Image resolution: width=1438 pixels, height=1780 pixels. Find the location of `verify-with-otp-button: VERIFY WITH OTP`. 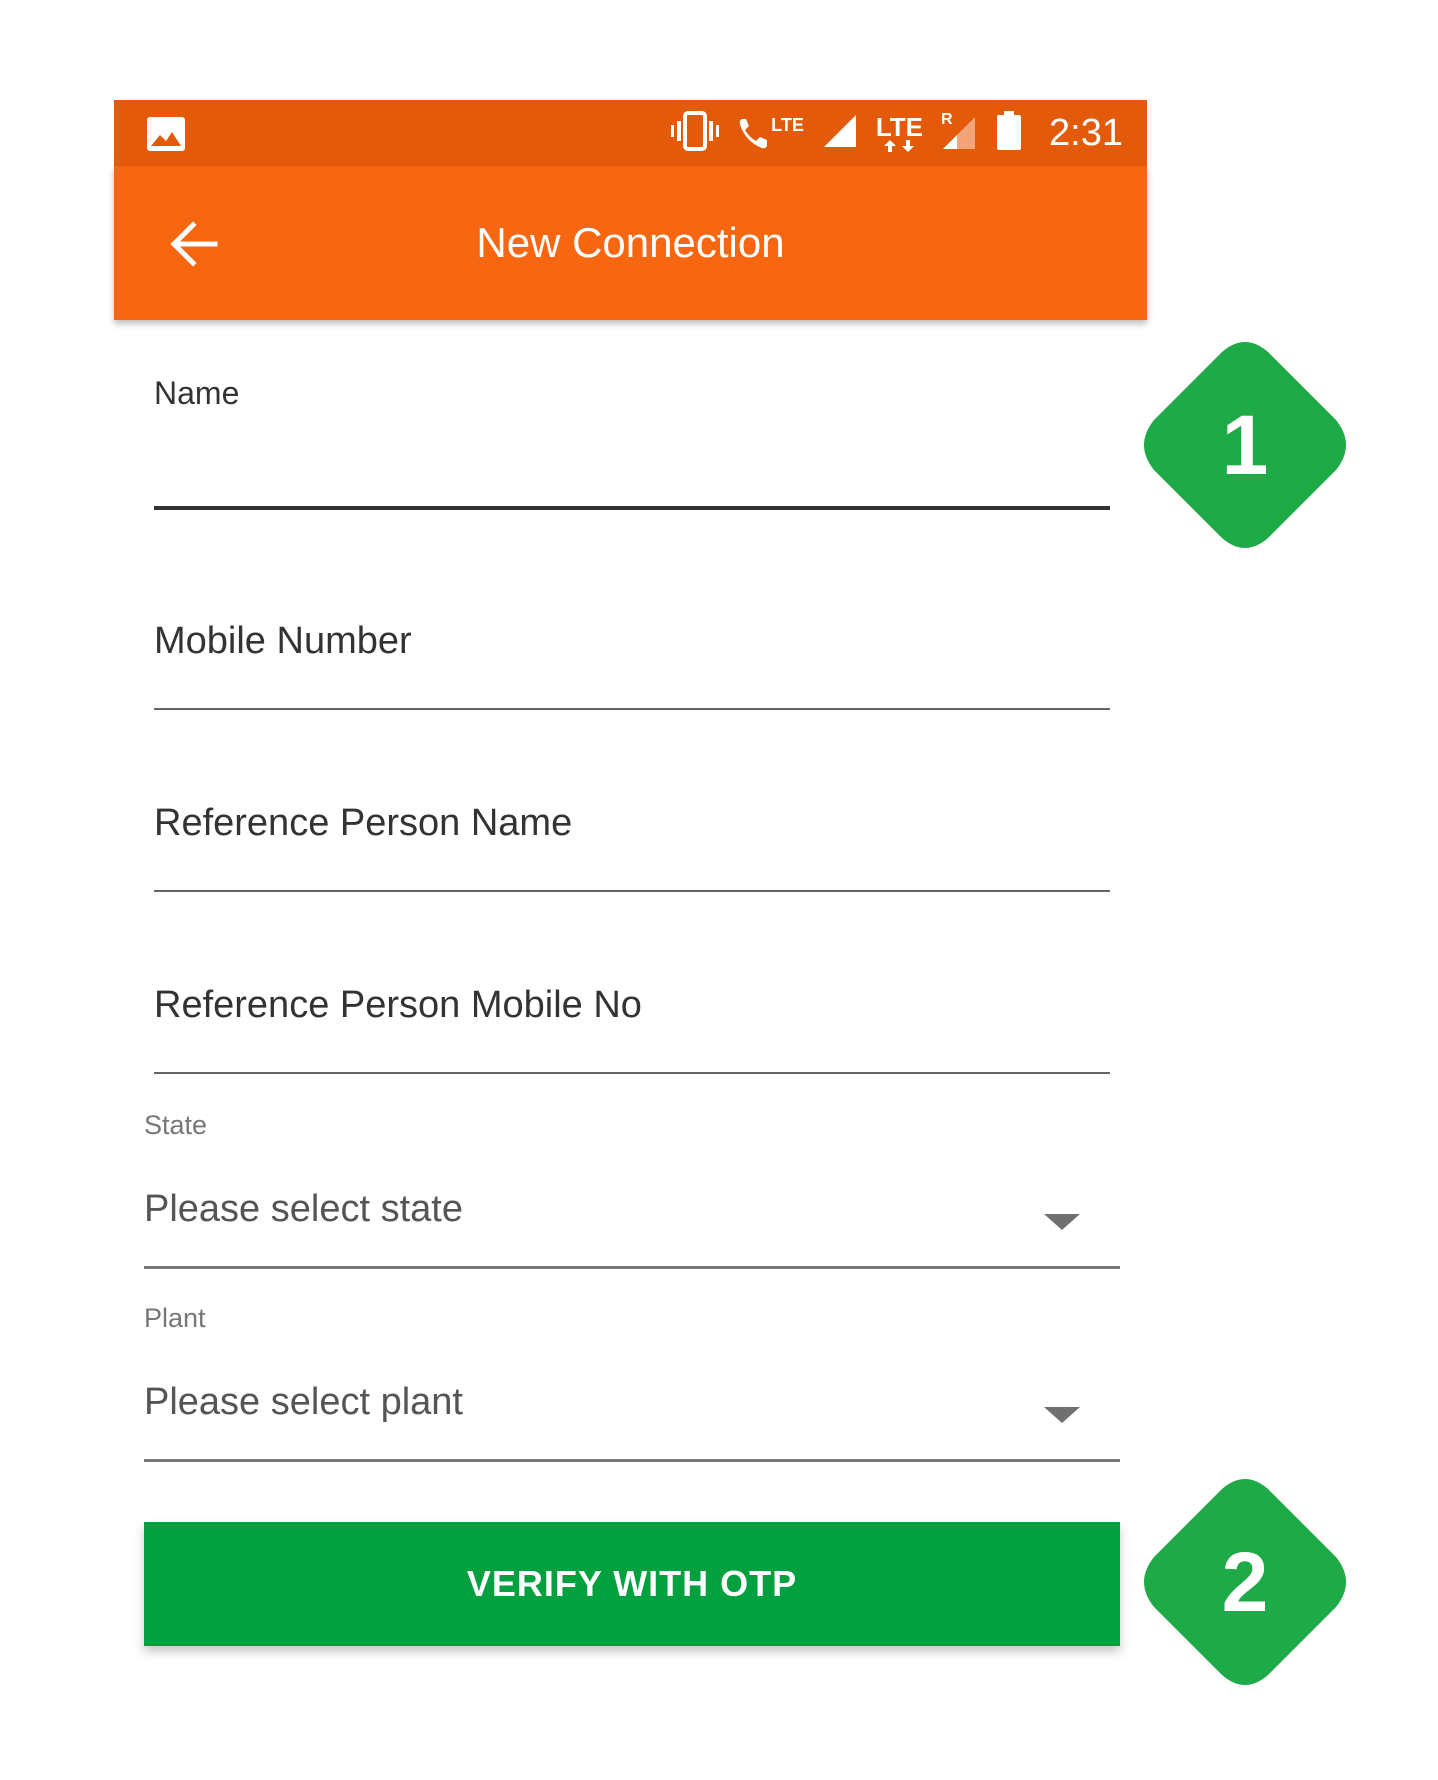

verify-with-otp-button: VERIFY WITH OTP is located at coordinates (632, 1584).